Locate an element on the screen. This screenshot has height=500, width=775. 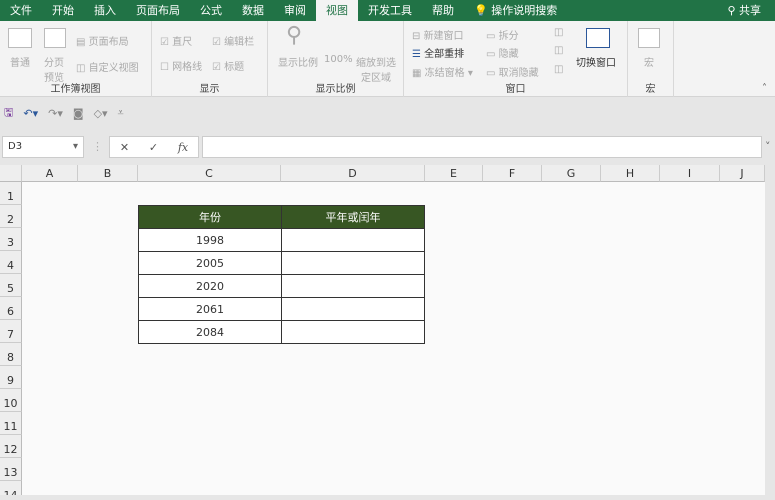
row-header: 10 is located at coordinates (11, 400).